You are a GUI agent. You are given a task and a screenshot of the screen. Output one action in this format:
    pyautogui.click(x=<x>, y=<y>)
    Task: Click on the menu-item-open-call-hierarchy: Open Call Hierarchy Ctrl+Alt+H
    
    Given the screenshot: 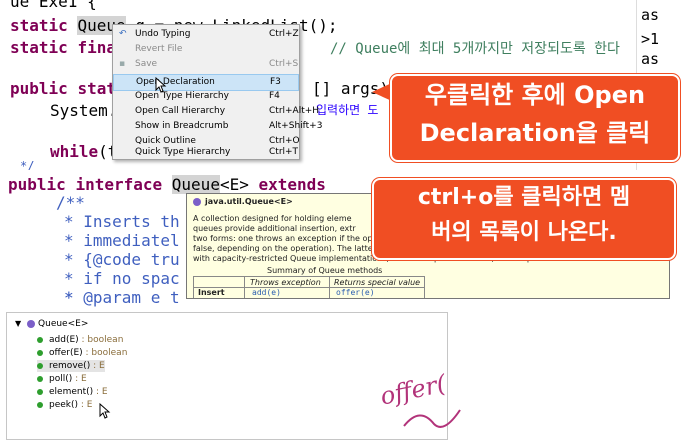 What is the action you would take?
    pyautogui.click(x=216, y=111)
    